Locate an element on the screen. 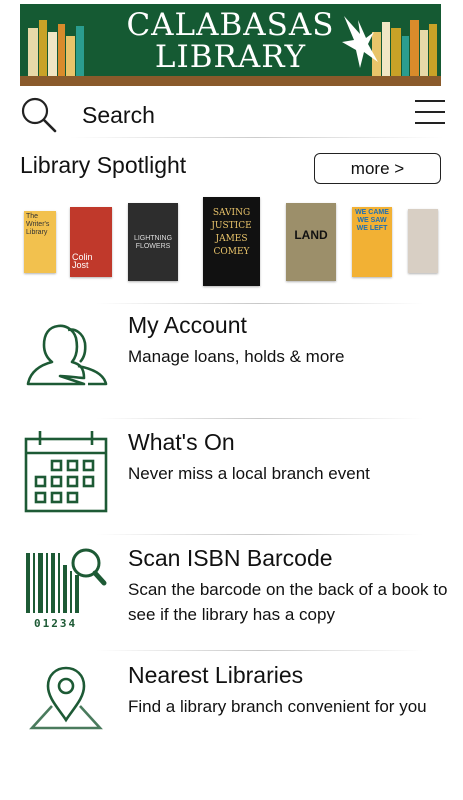  banner-title-line2: LIBRARY is located at coordinates (230, 57).